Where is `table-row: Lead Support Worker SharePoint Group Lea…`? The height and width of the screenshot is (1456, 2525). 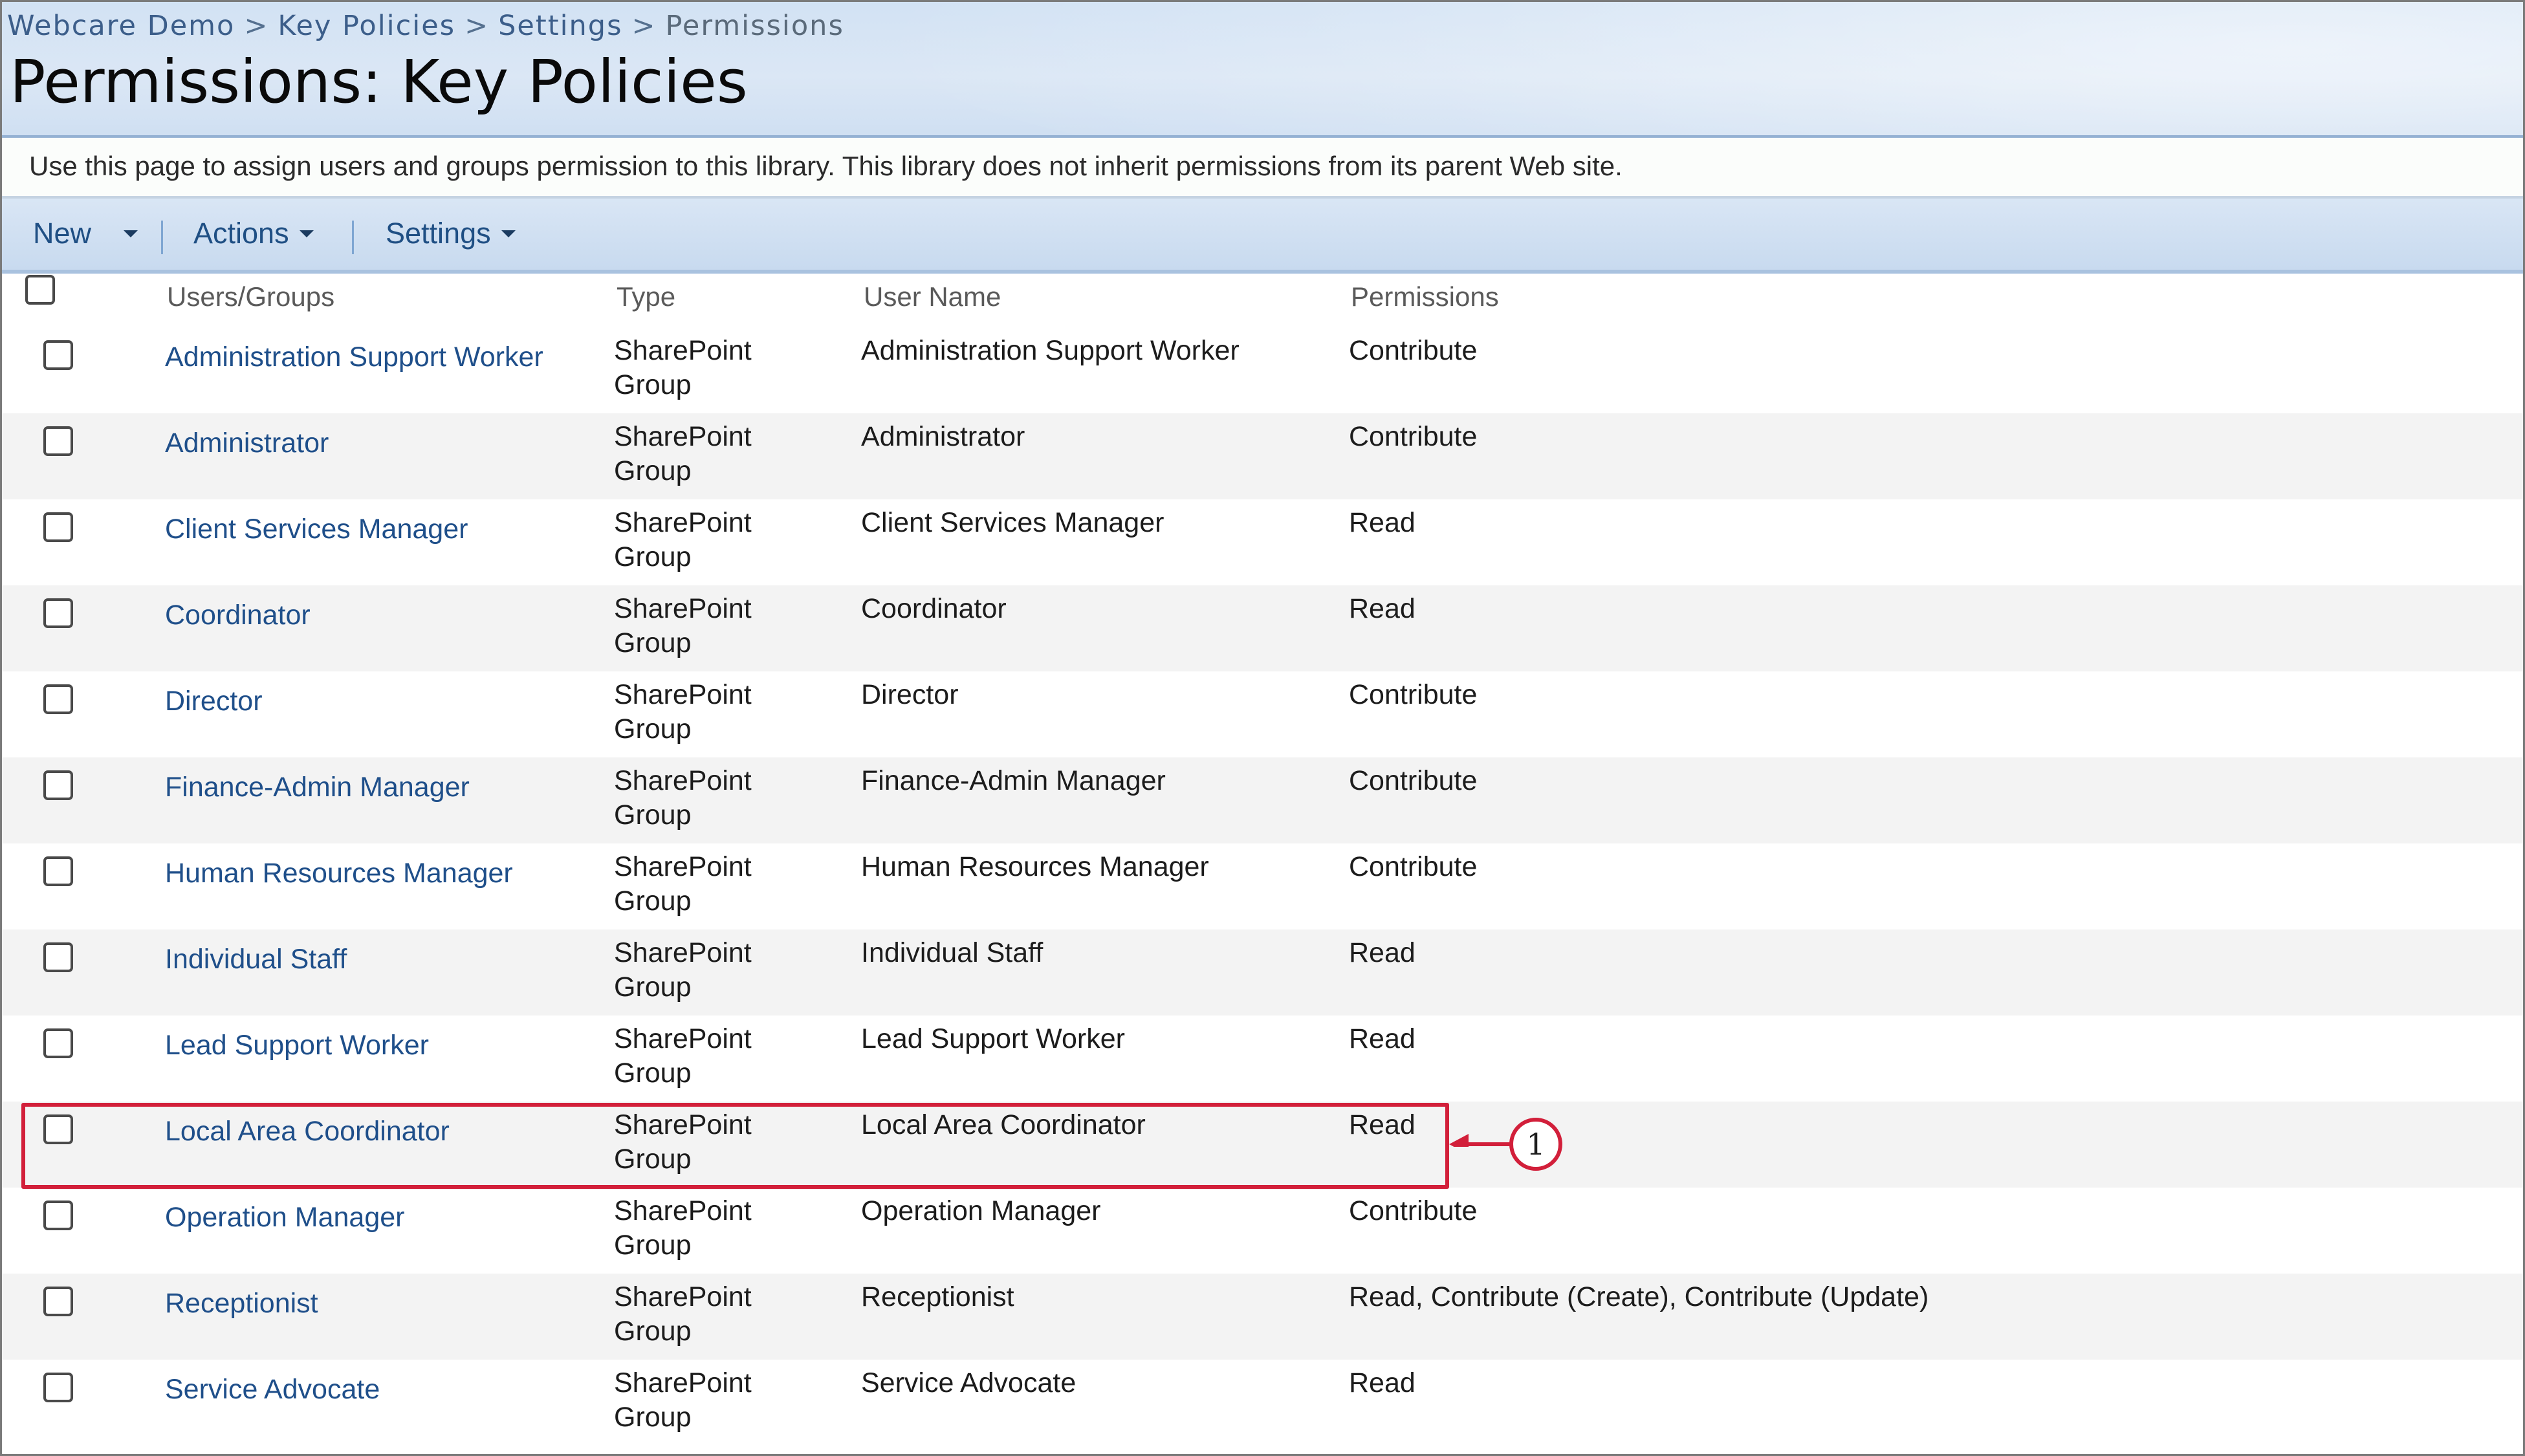 table-row: Lead Support Worker SharePoint Group Lea… is located at coordinates (1262, 1059).